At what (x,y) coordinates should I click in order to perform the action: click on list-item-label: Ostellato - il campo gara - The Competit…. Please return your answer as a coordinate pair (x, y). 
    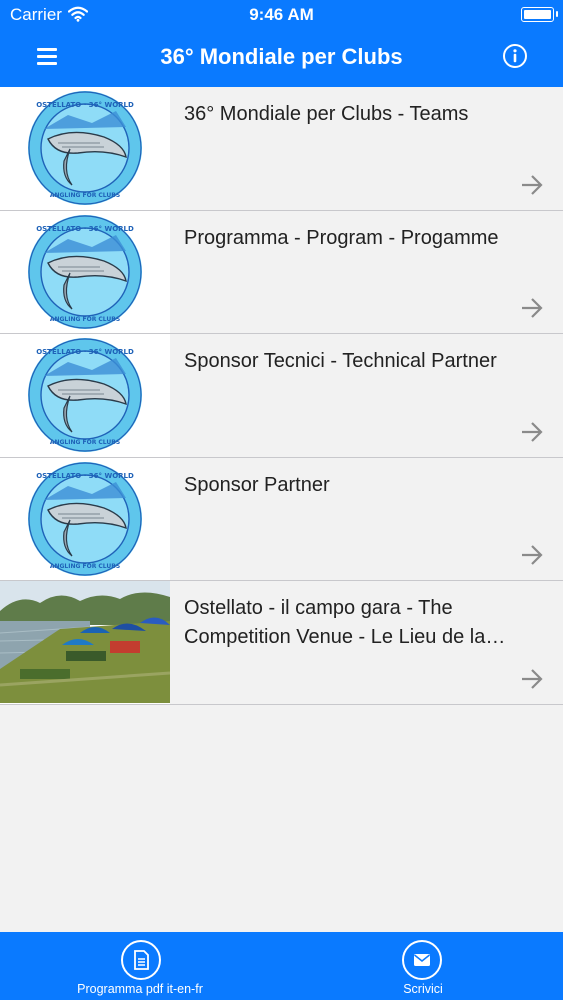
    Looking at the image, I should click on (345, 622).